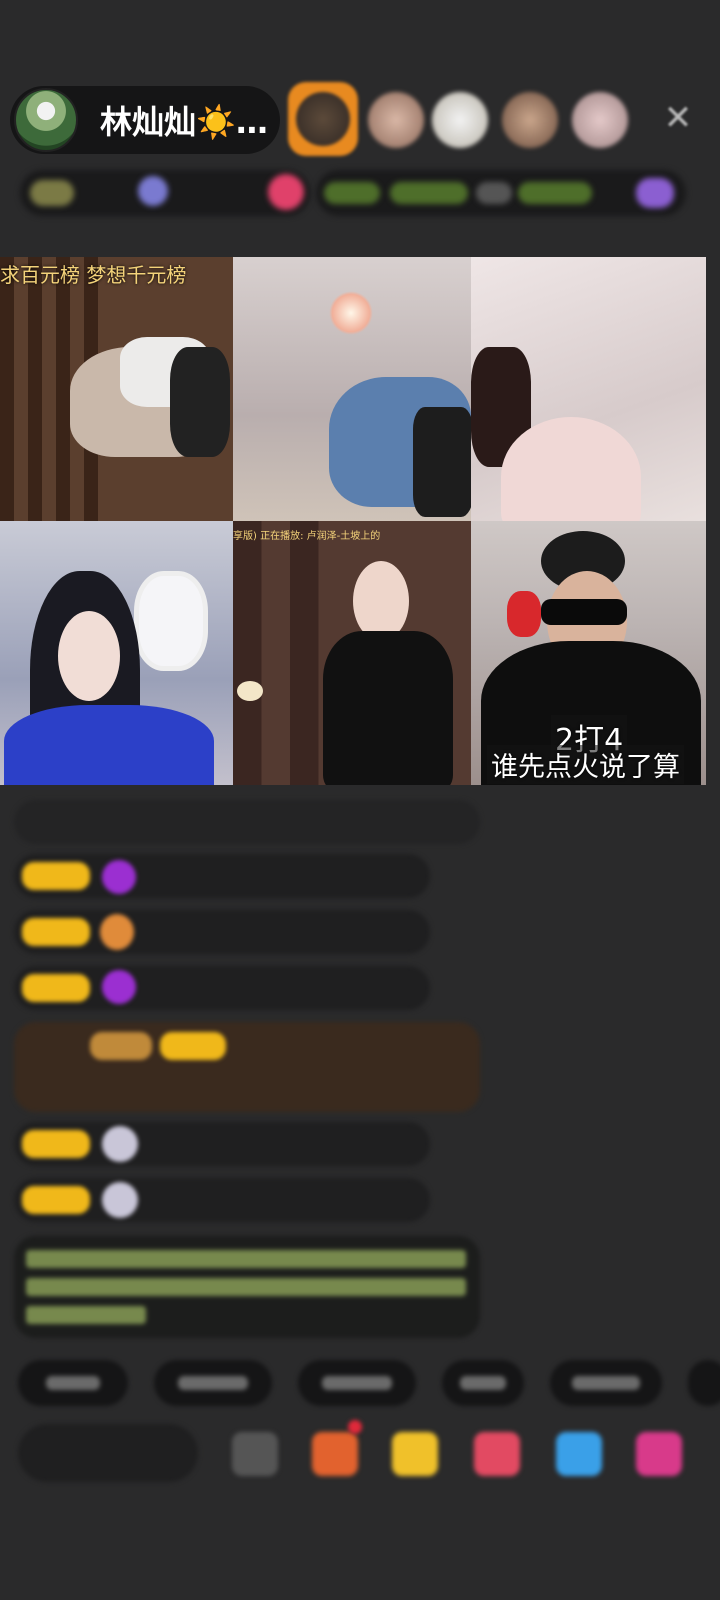 The width and height of the screenshot is (720, 1600). Describe the element at coordinates (117, 932) in the screenshot. I see `level-icon` at that location.